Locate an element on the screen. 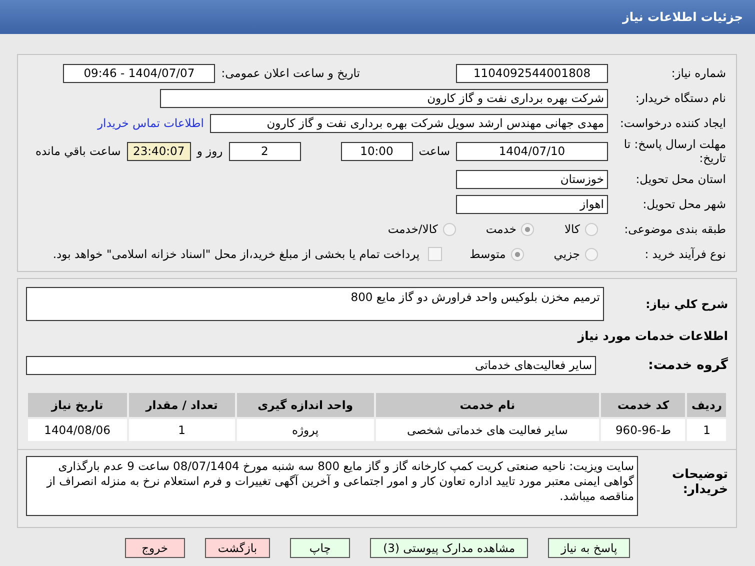  action-button: پاسخ به نیاز is located at coordinates (589, 548).